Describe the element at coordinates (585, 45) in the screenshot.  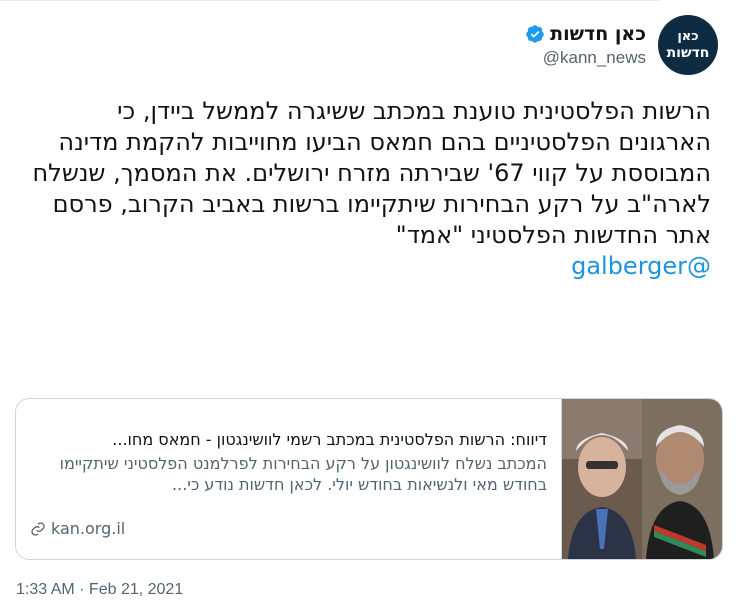
I see `account-names: כאן חדשות @kann_news` at that location.